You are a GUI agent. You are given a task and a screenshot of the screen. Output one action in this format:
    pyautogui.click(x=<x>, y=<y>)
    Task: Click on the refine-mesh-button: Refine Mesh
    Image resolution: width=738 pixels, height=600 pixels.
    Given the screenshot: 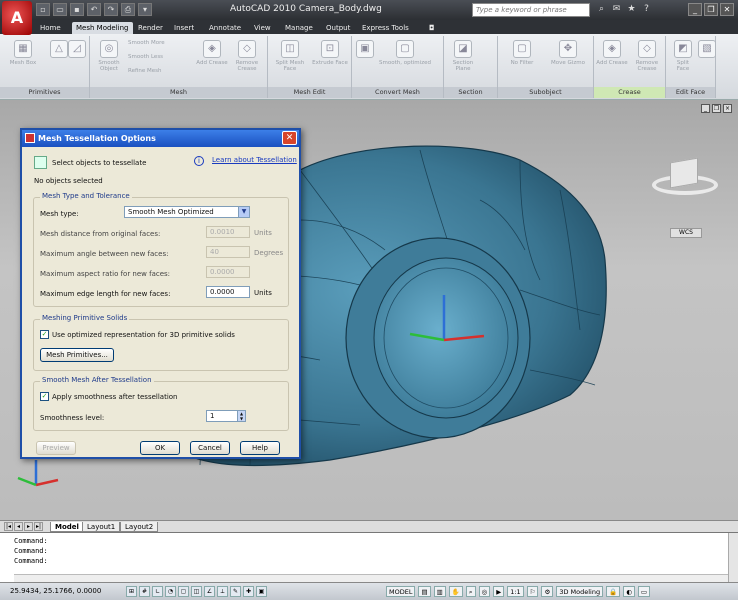 What is the action you would take?
    pyautogui.click(x=158, y=71)
    